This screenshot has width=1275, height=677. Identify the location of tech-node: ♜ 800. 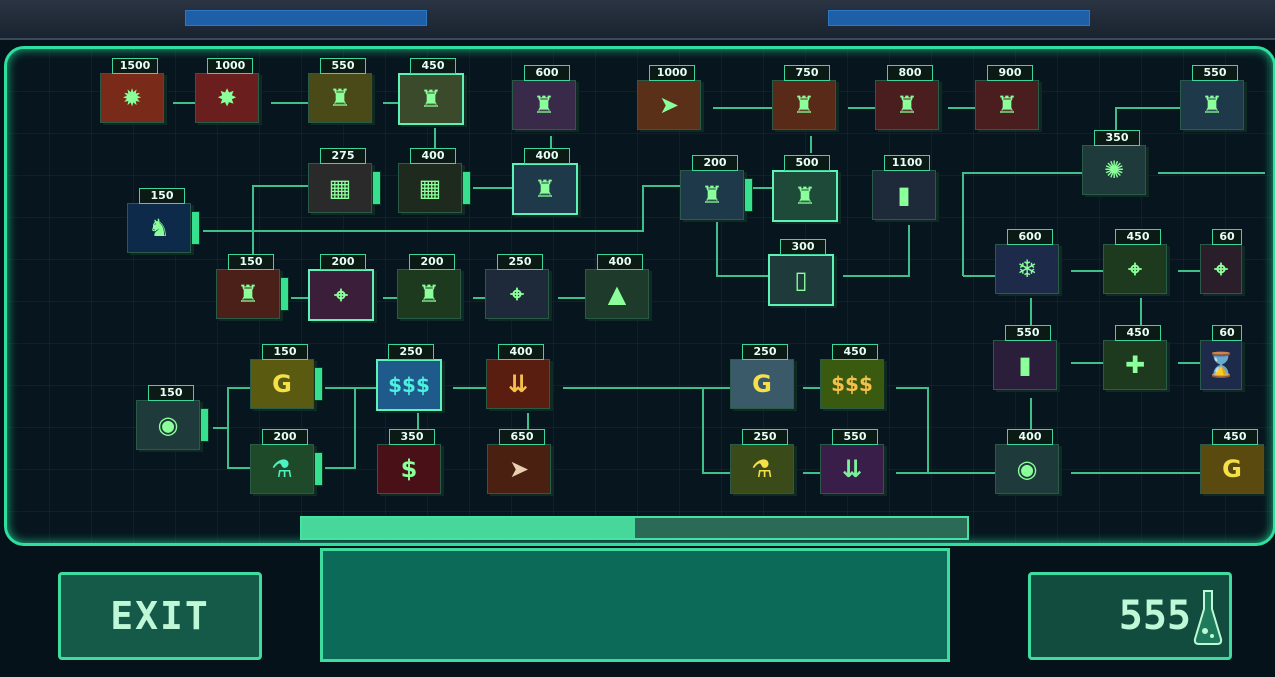
(910, 97).